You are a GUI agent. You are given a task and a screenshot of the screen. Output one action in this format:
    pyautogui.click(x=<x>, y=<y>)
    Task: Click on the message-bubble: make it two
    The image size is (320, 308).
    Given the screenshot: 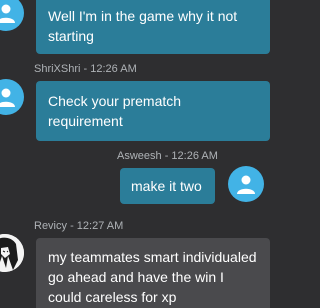 What is the action you would take?
    pyautogui.click(x=167, y=186)
    